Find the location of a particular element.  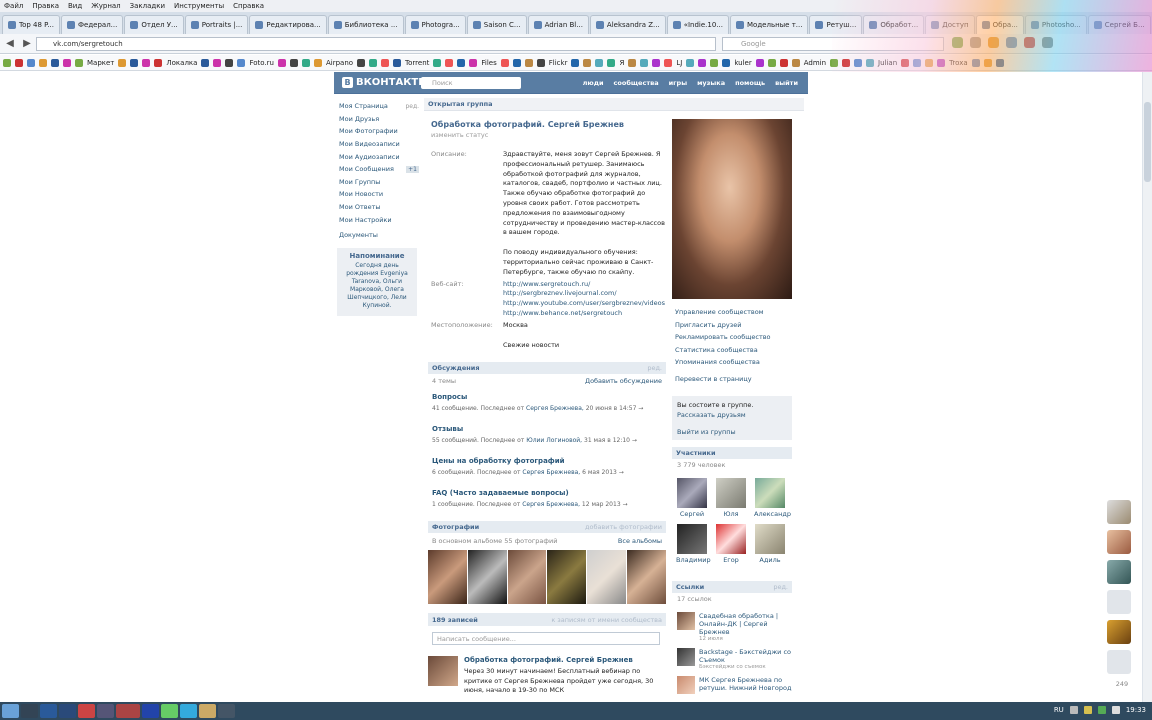

member-item: Юля is located at coordinates (731, 498).